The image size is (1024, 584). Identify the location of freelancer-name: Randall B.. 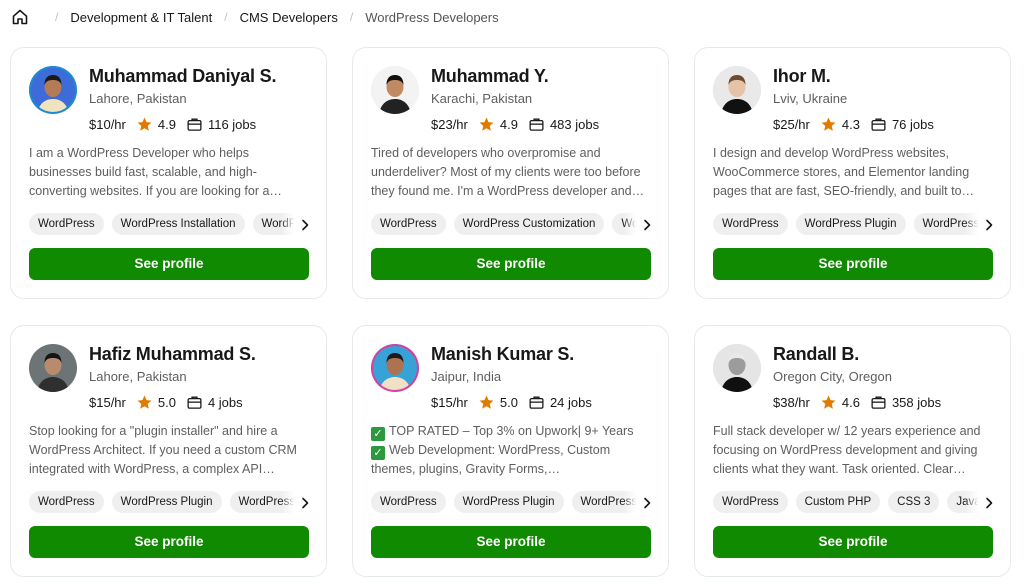
(816, 354).